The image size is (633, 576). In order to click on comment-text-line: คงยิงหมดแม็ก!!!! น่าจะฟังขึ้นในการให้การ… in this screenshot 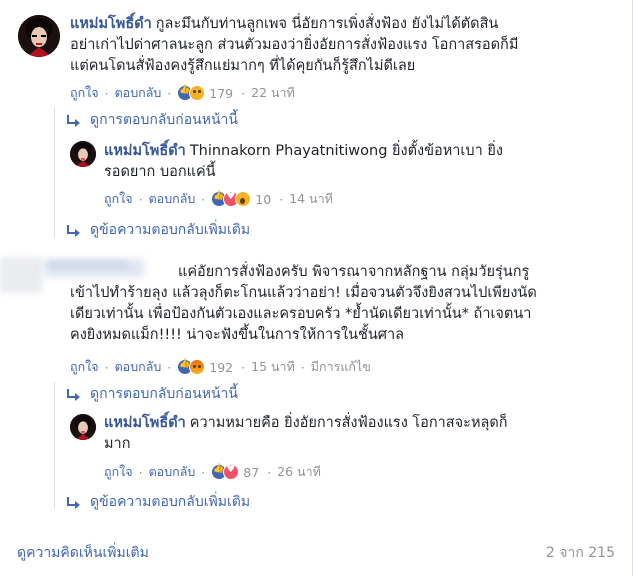, I will do `click(237, 335)`.